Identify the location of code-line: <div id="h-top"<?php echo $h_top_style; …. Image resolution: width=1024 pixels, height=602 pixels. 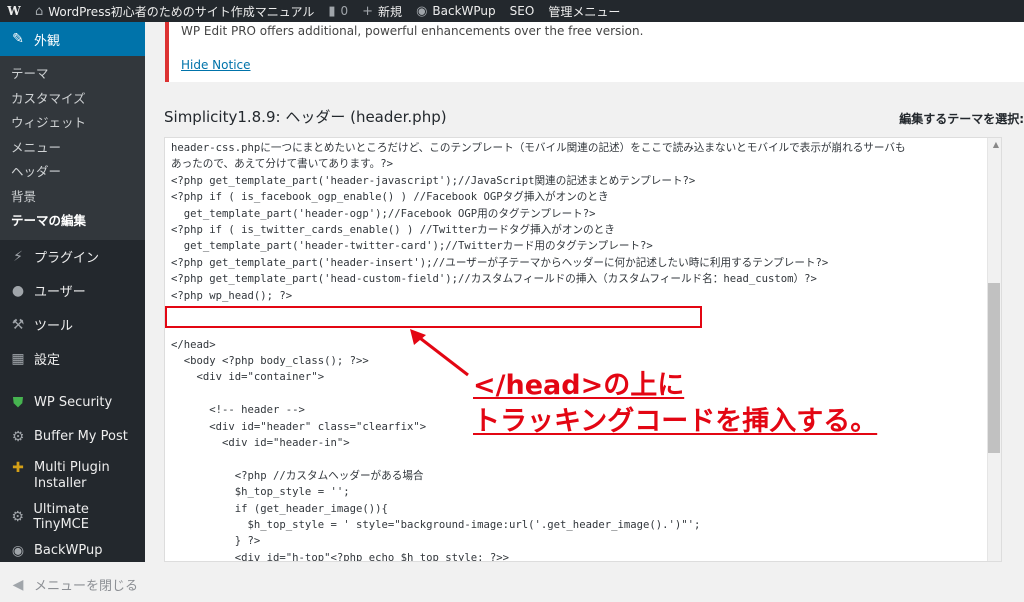
(340, 556).